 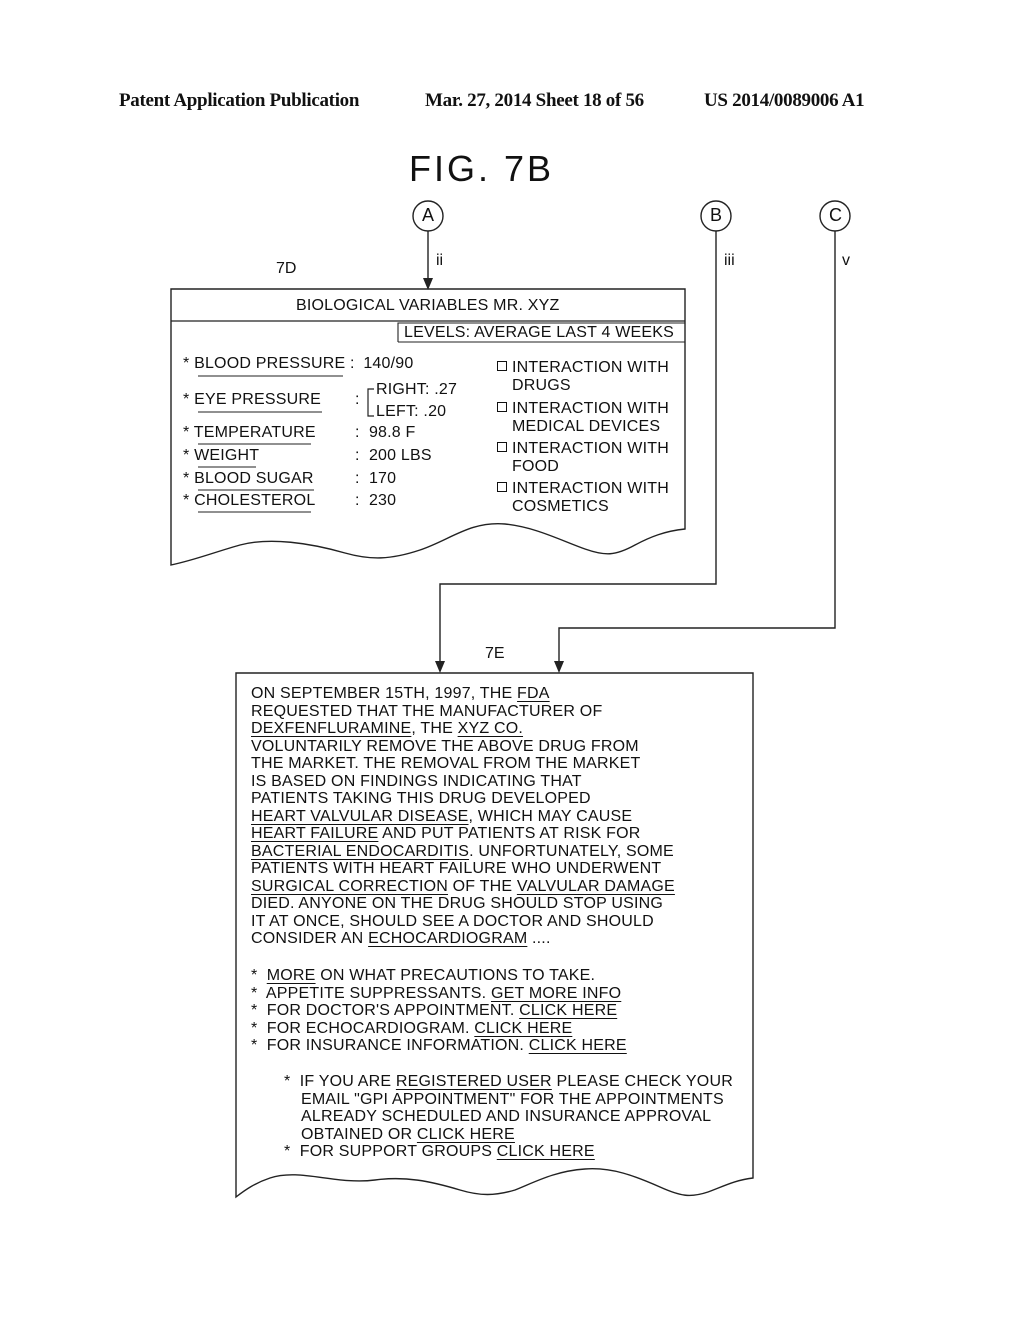 What do you see at coordinates (482, 168) in the screenshot?
I see `figure-title: FIG. 7B` at bounding box center [482, 168].